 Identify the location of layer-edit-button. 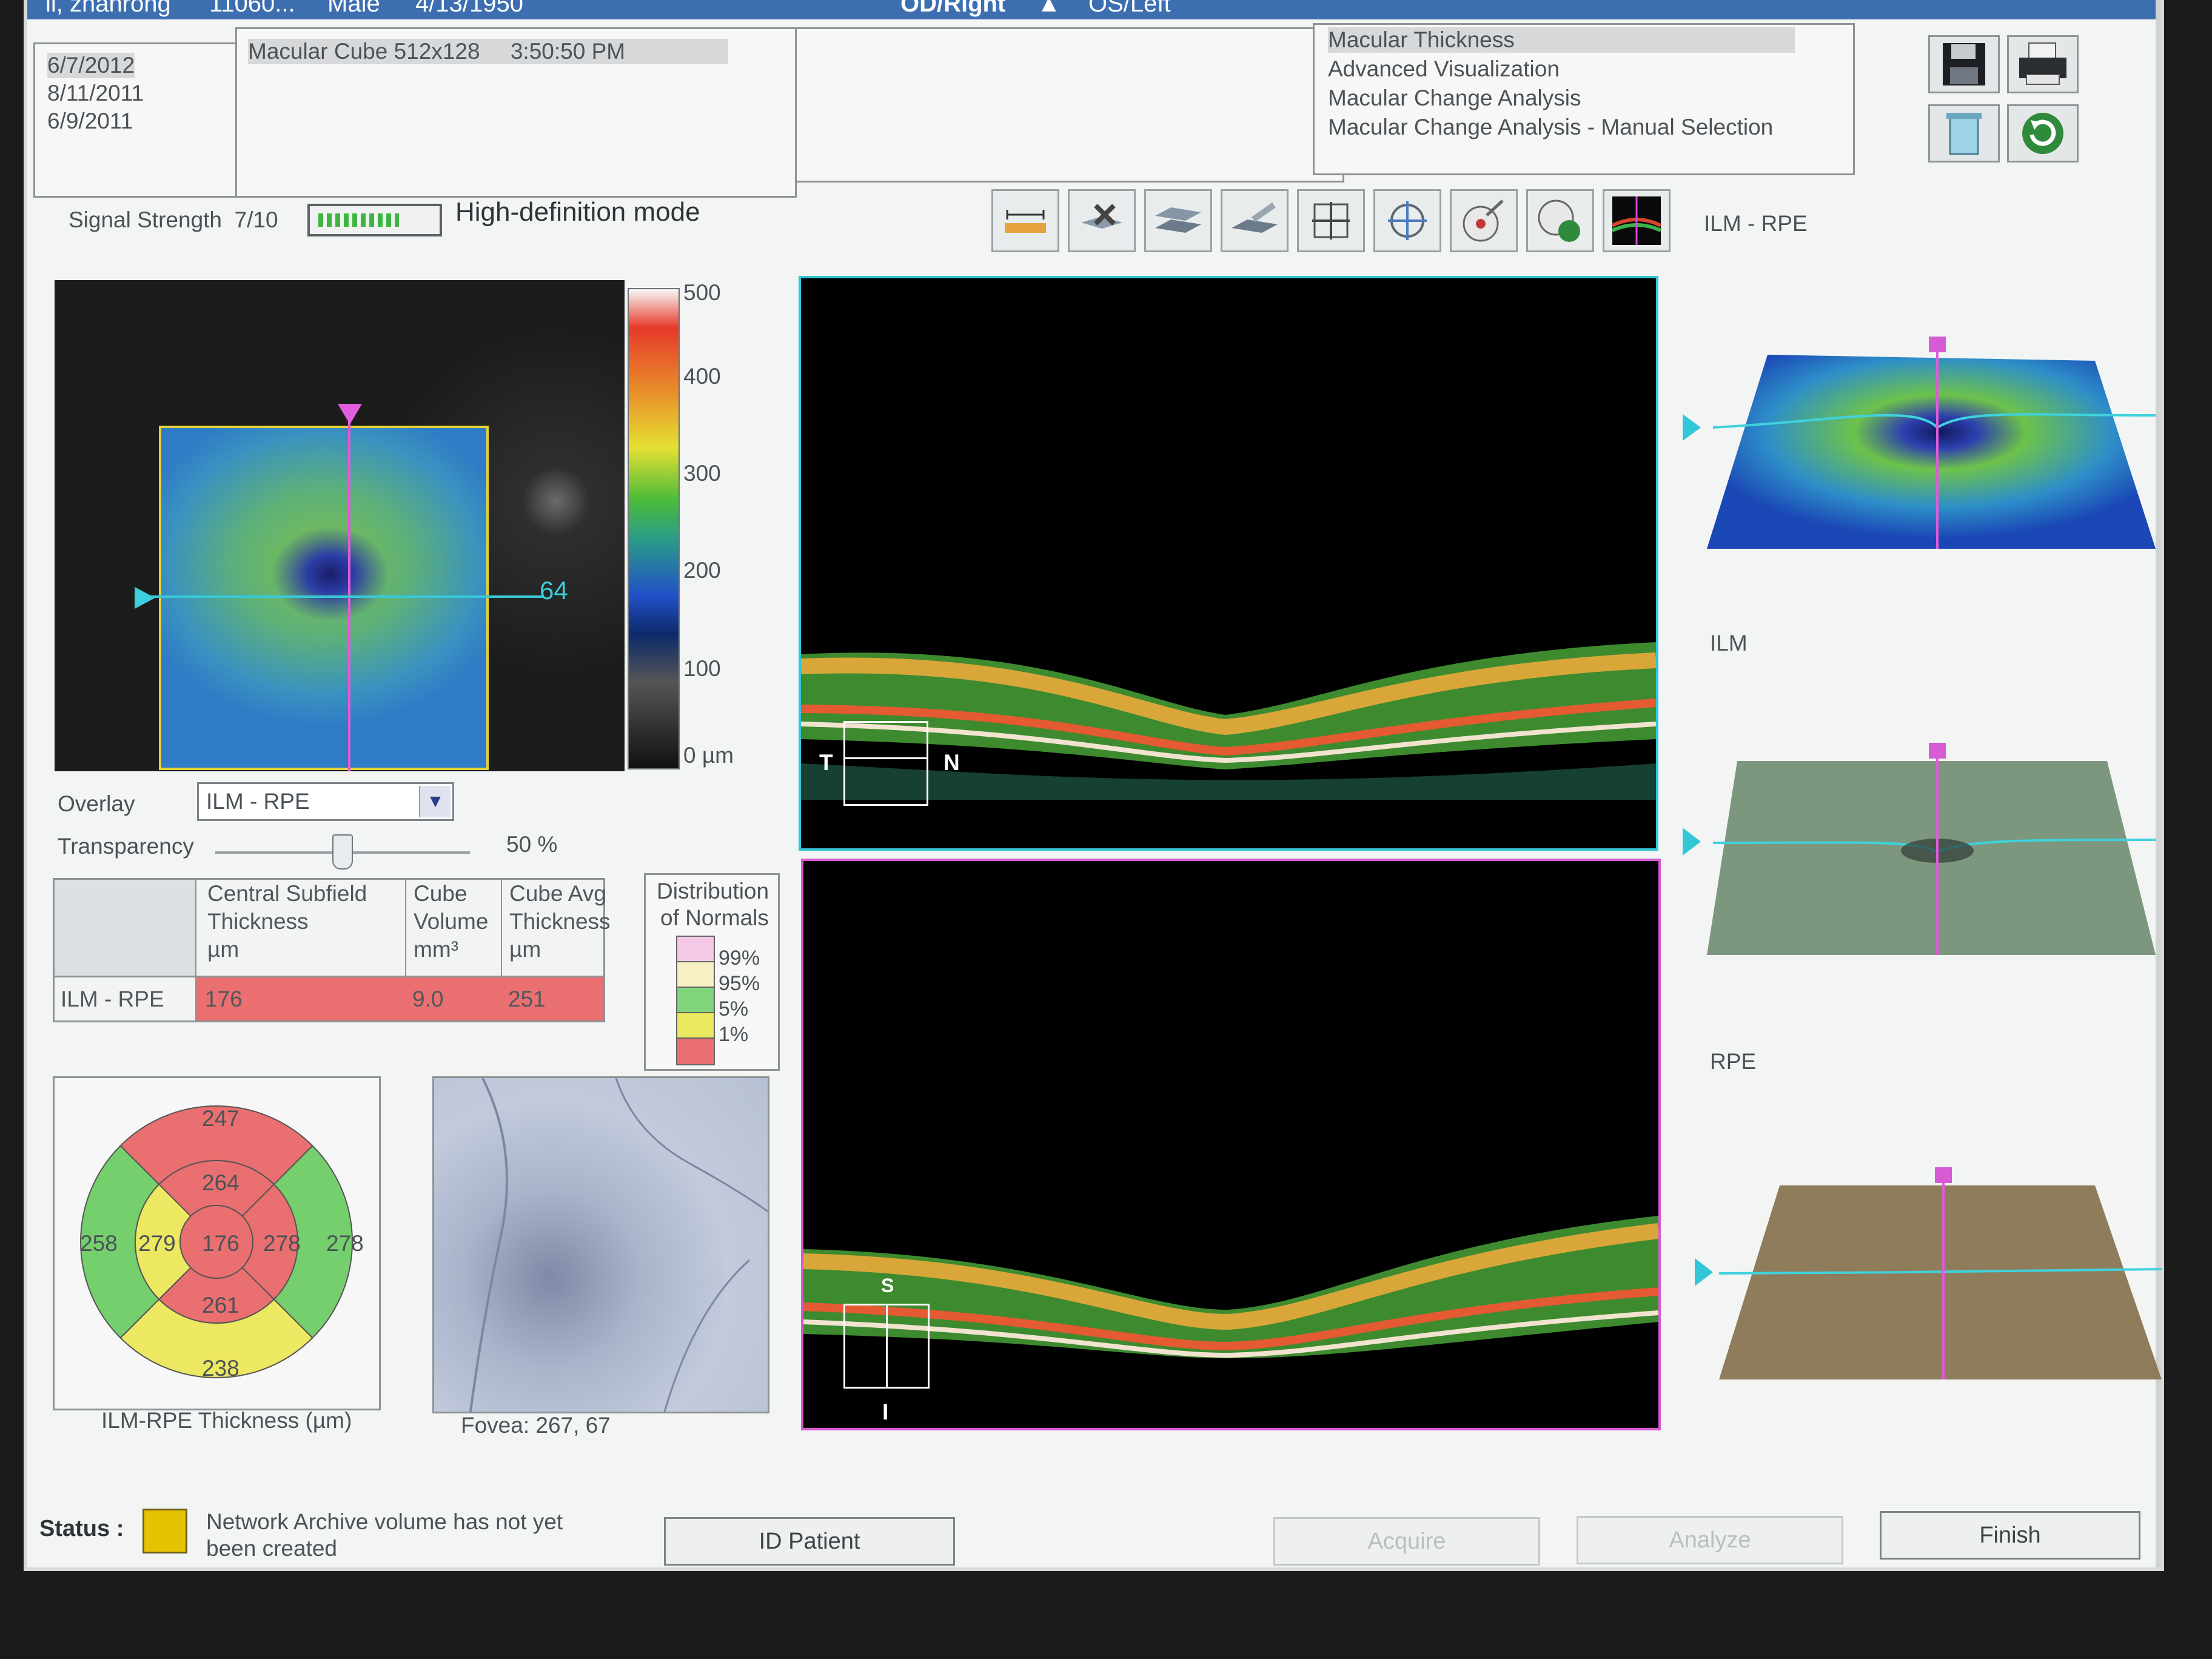
(1255, 221).